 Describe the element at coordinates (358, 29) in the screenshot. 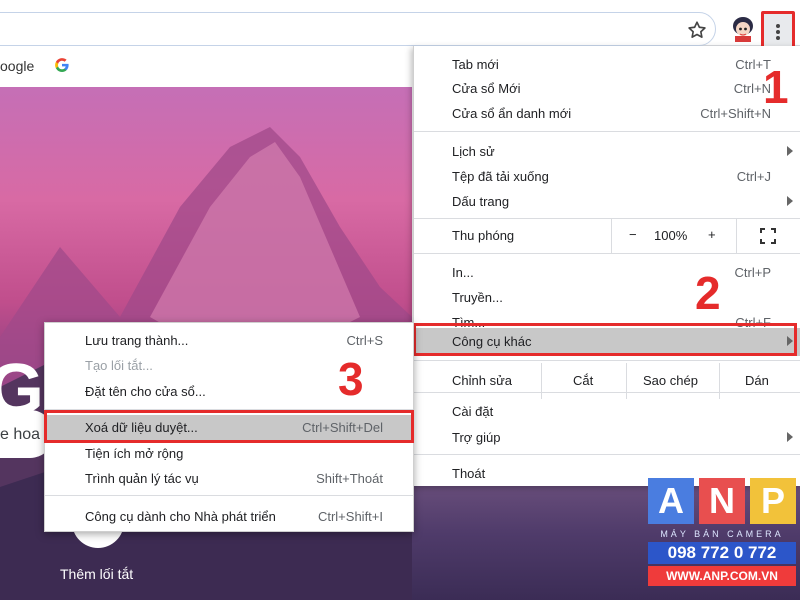

I see `address-bar` at that location.